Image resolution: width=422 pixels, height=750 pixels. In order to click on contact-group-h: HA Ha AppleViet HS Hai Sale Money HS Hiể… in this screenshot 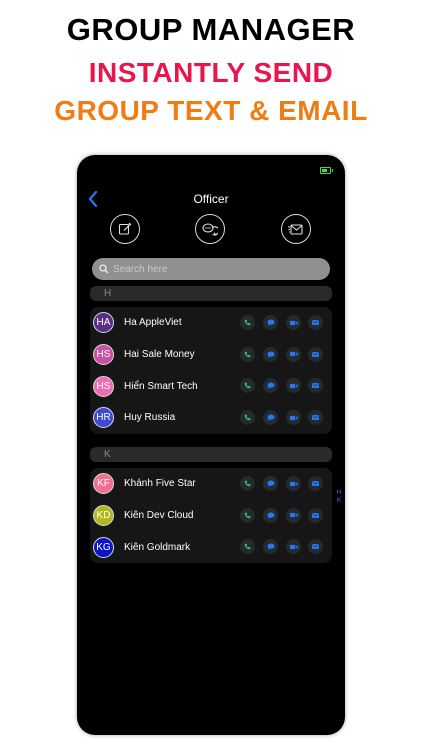, I will do `click(211, 370)`.